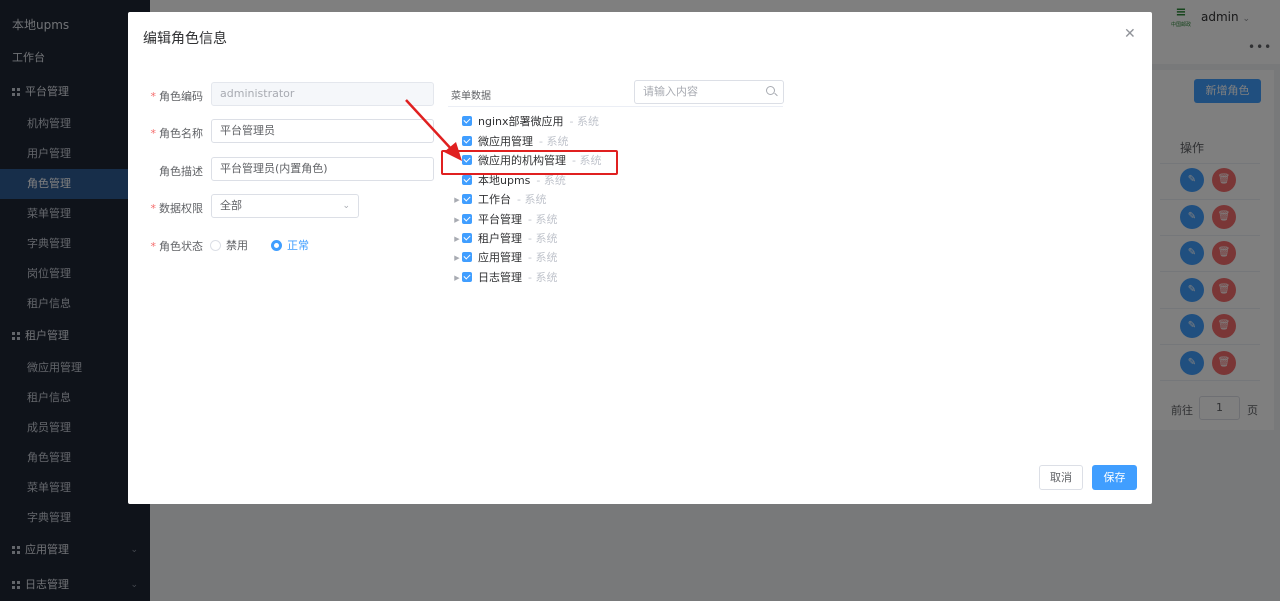 The width and height of the screenshot is (1280, 601). Describe the element at coordinates (177, 96) in the screenshot. I see `role-code-label: * 角色编码` at that location.